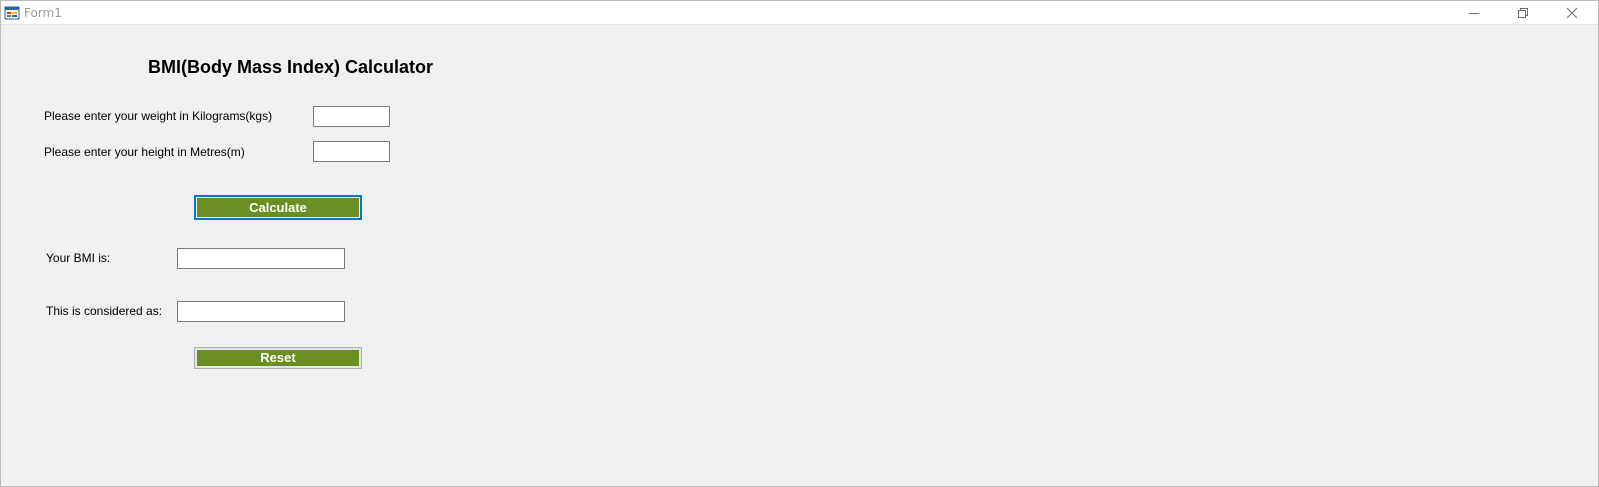 The width and height of the screenshot is (1599, 487). I want to click on restore-button, so click(1523, 13).